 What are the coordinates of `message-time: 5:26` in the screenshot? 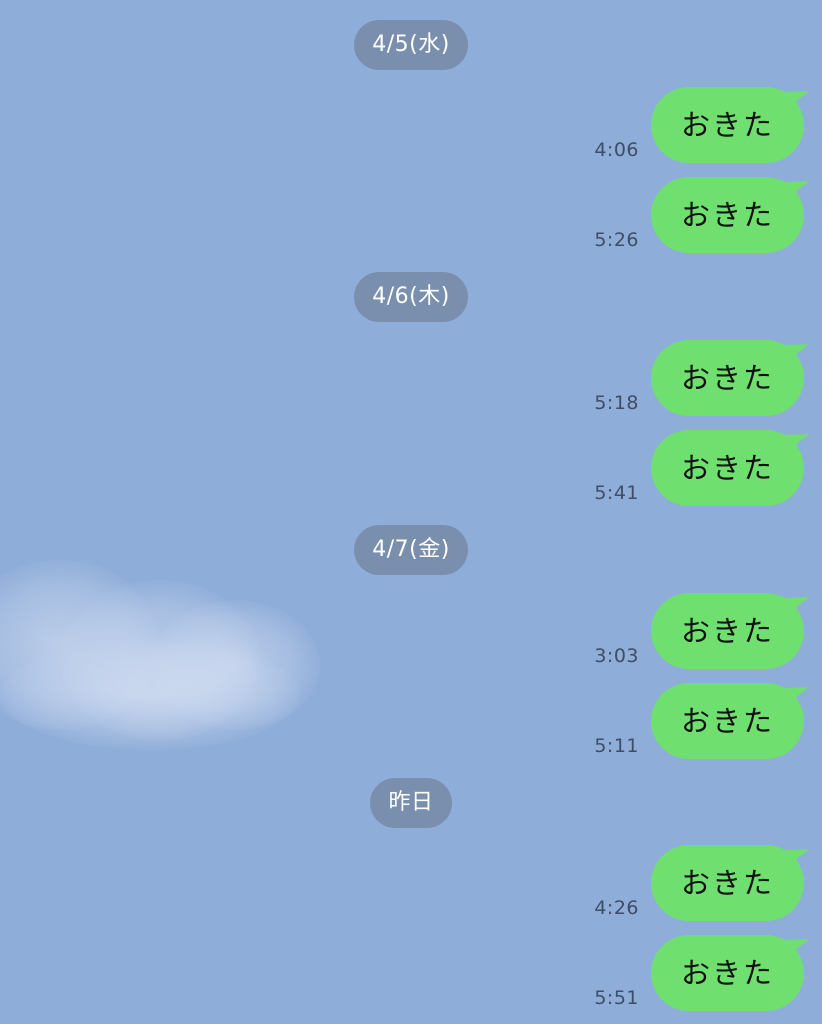 It's located at (616, 240).